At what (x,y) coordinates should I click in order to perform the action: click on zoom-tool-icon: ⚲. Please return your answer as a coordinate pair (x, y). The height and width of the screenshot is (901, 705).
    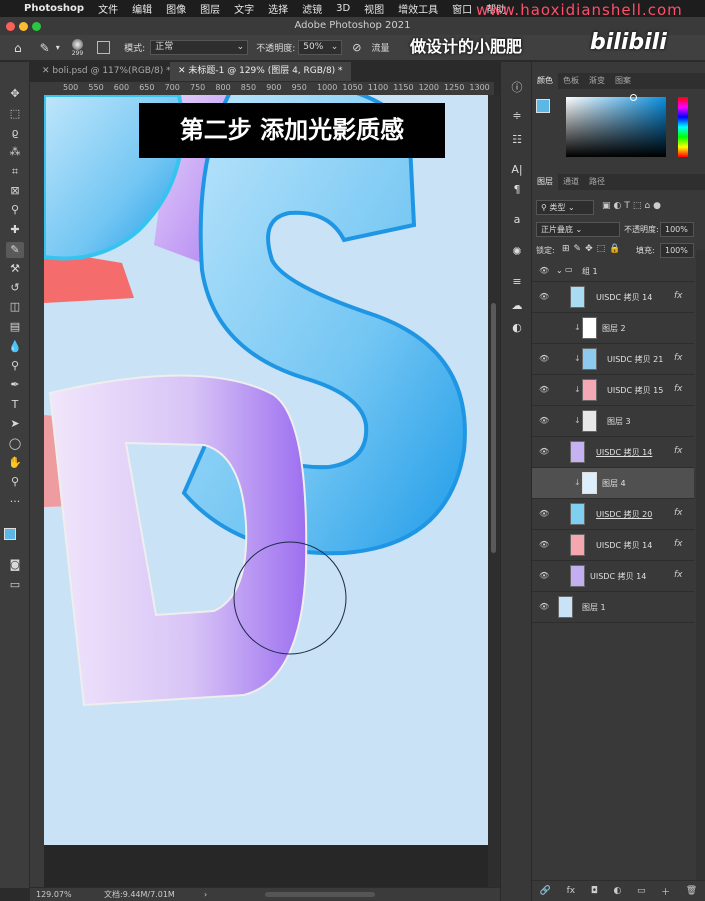
    Looking at the image, I should click on (15, 482).